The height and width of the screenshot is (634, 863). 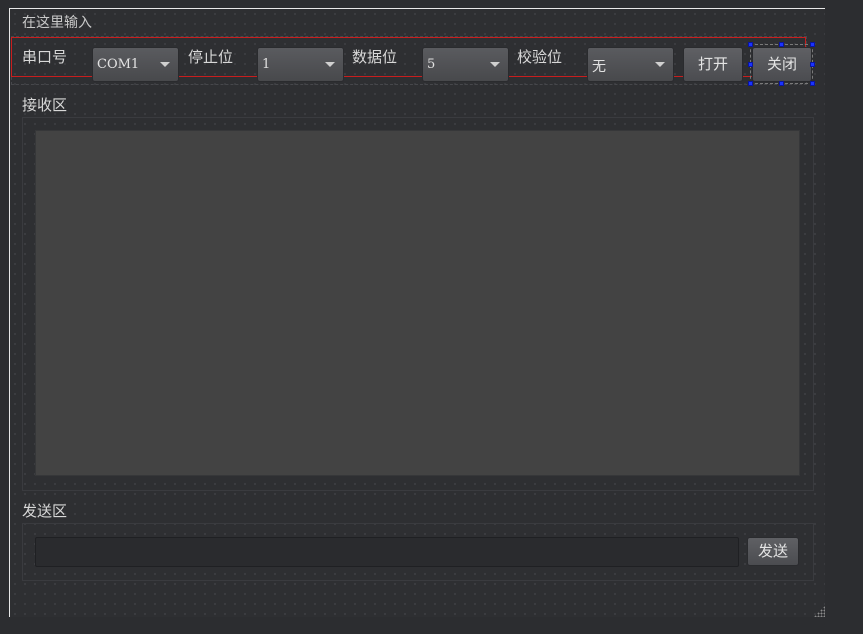 What do you see at coordinates (118, 64) in the screenshot?
I see `port-combo-value: COM1` at bounding box center [118, 64].